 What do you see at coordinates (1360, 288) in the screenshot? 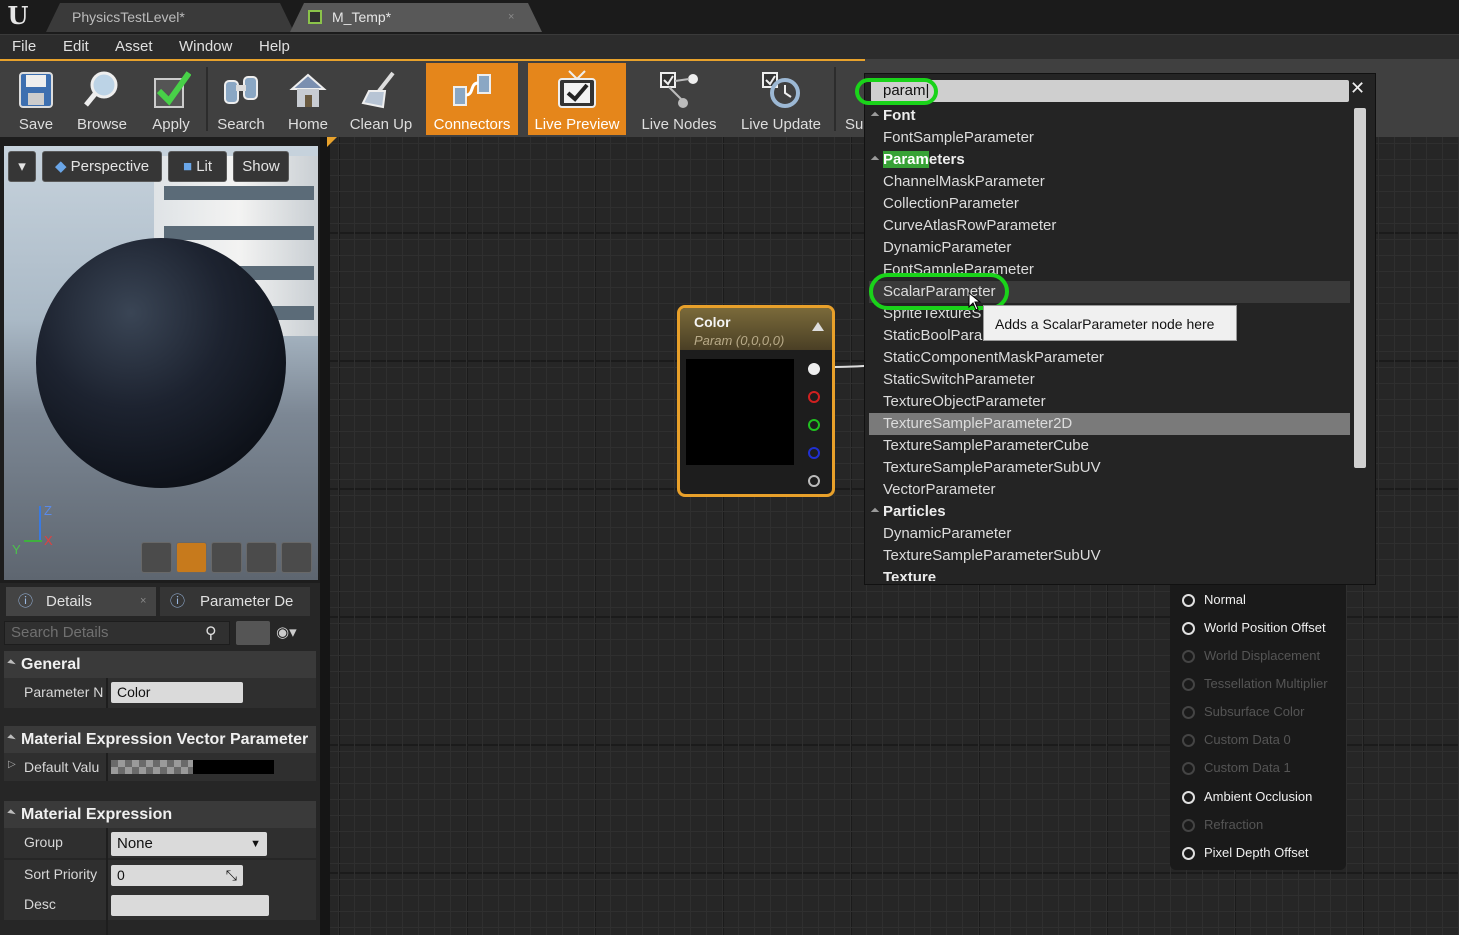
I see `scrollbar-thumb` at bounding box center [1360, 288].